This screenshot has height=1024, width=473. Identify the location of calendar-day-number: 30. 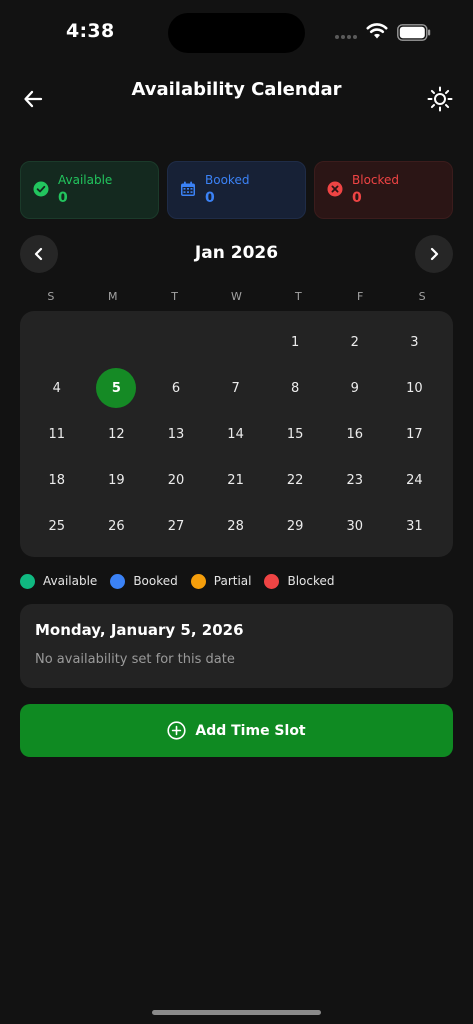
(355, 526).